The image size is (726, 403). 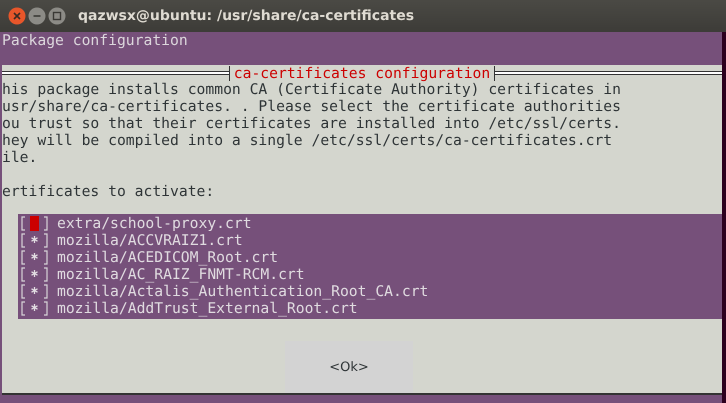 What do you see at coordinates (150, 240) in the screenshot?
I see `certificate-item: mozilla/ACCVRAIZ1.crt` at bounding box center [150, 240].